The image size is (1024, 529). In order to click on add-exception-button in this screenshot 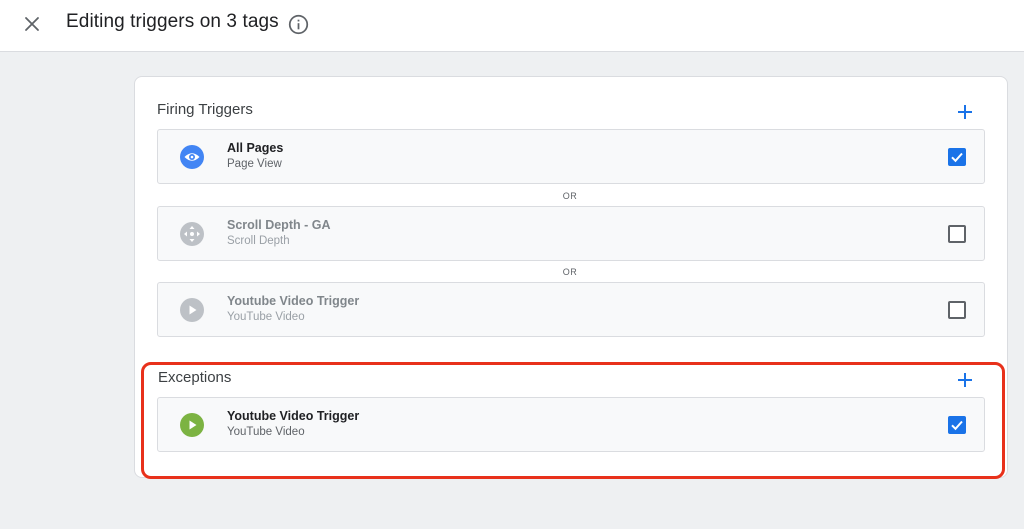, I will do `click(965, 380)`.